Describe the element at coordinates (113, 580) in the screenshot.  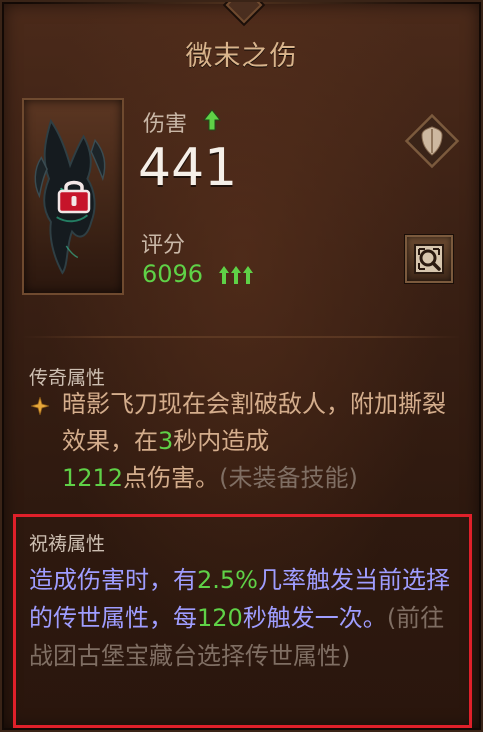
I see `prayer-text-part1: 造成伤害时，有` at that location.